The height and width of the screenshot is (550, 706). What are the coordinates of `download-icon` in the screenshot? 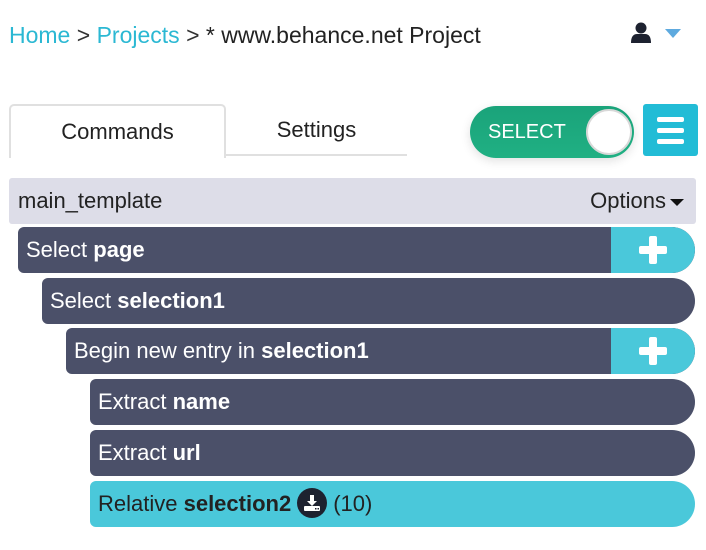 It's located at (312, 503).